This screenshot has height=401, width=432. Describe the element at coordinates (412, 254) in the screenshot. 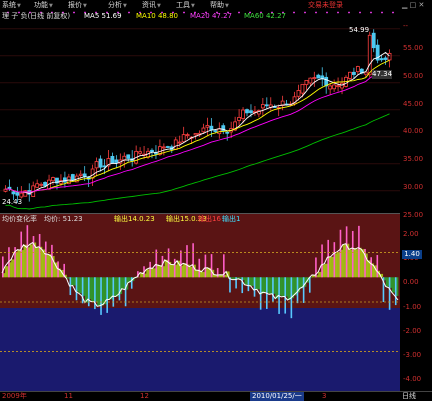

I see `indicator-value-badge: 1.40` at that location.